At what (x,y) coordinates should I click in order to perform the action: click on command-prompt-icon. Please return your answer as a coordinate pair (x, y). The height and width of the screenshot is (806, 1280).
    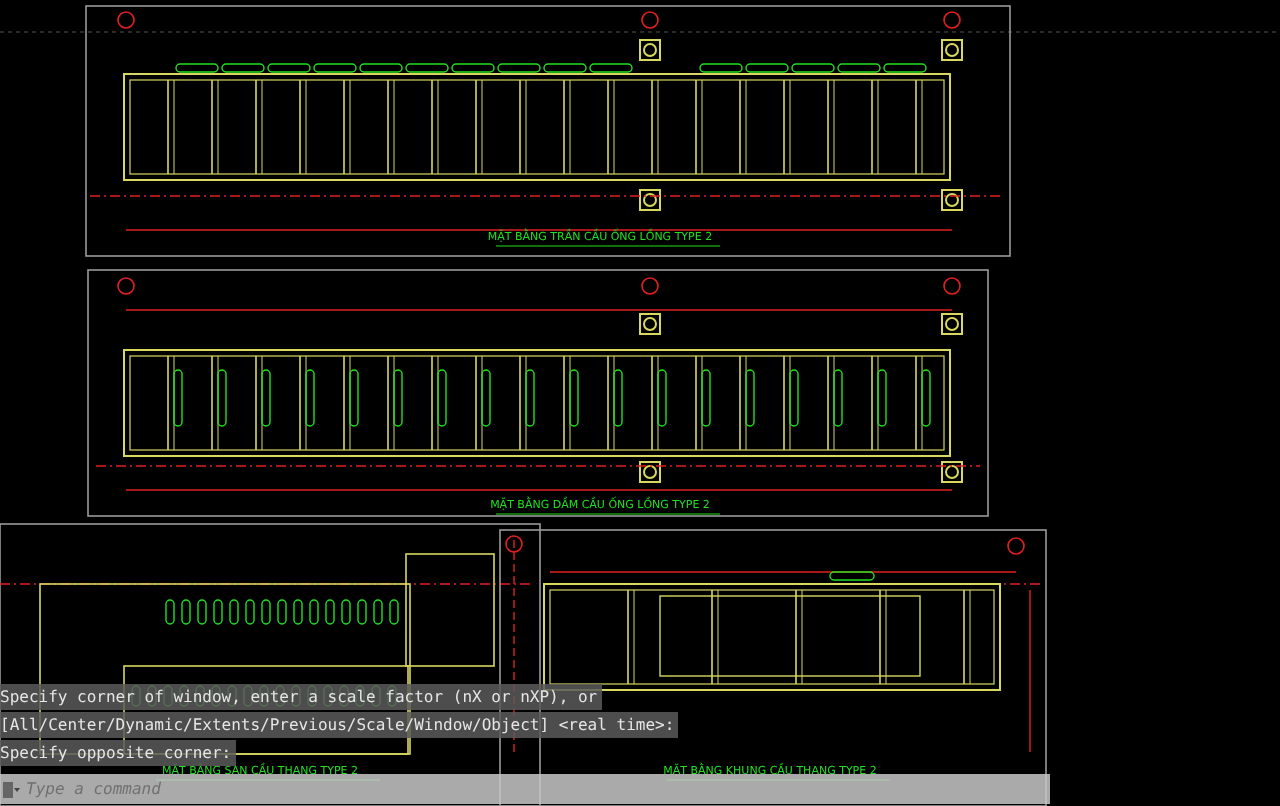
    Looking at the image, I should click on (11, 789).